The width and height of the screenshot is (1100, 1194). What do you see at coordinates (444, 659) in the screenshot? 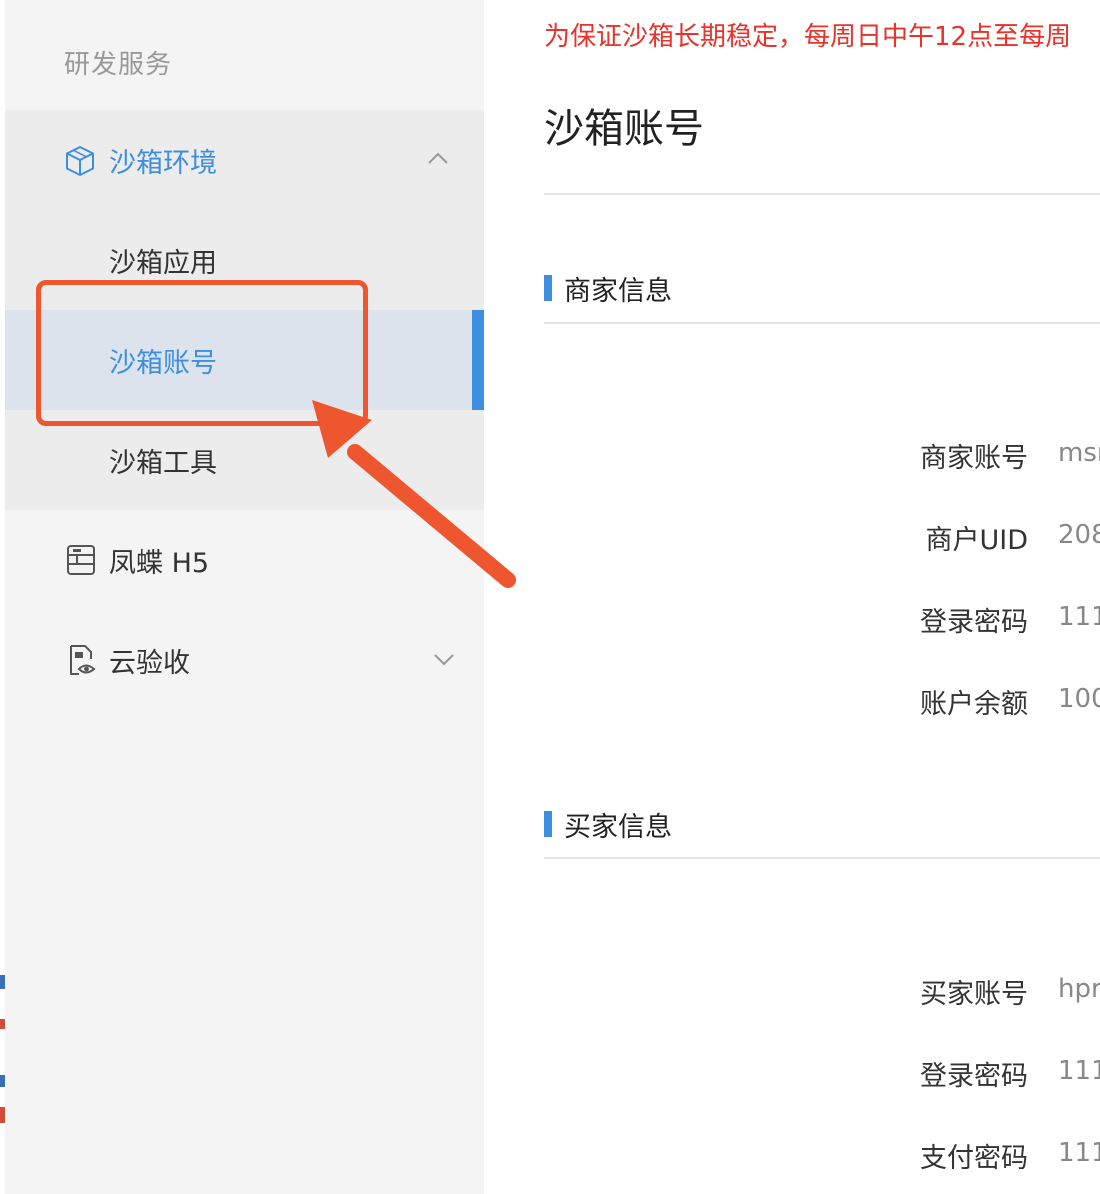
I see `chevron-down-icon` at bounding box center [444, 659].